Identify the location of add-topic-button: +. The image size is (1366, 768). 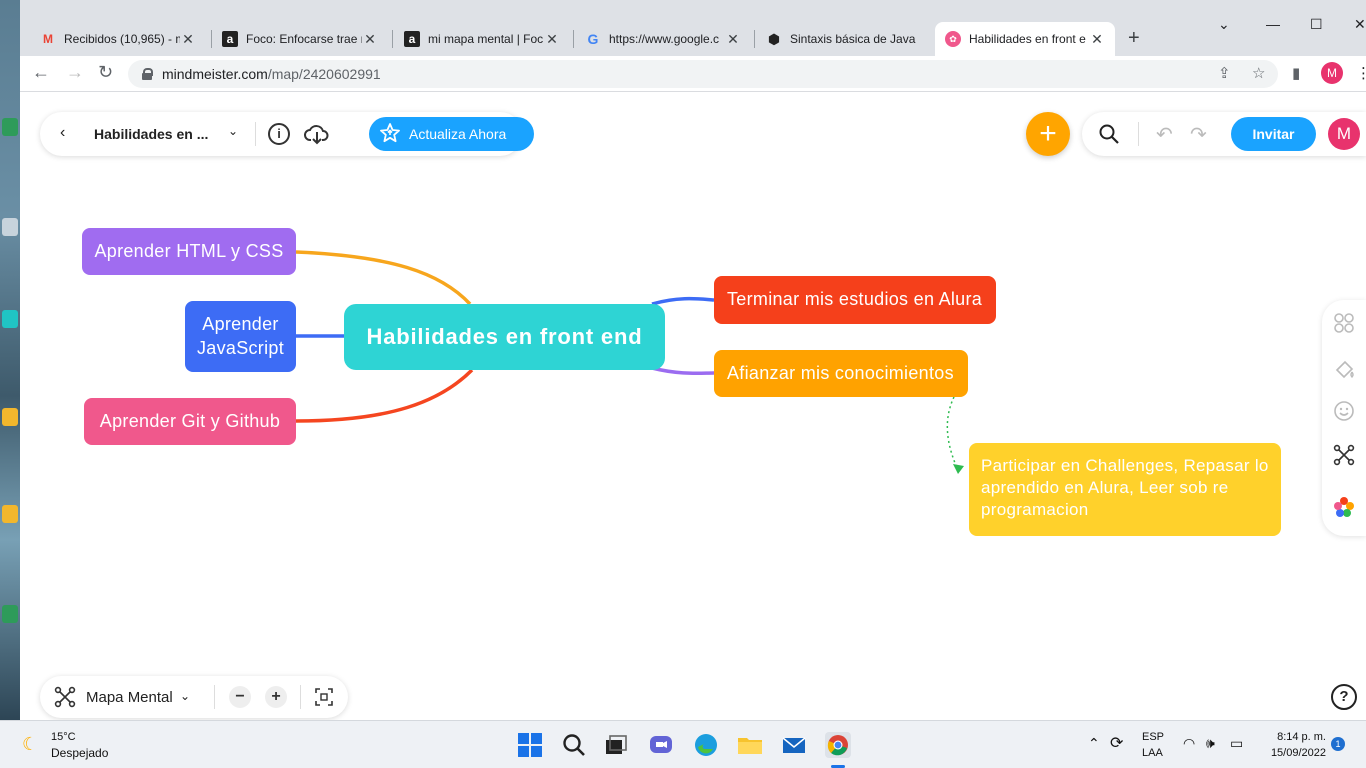
(1048, 134).